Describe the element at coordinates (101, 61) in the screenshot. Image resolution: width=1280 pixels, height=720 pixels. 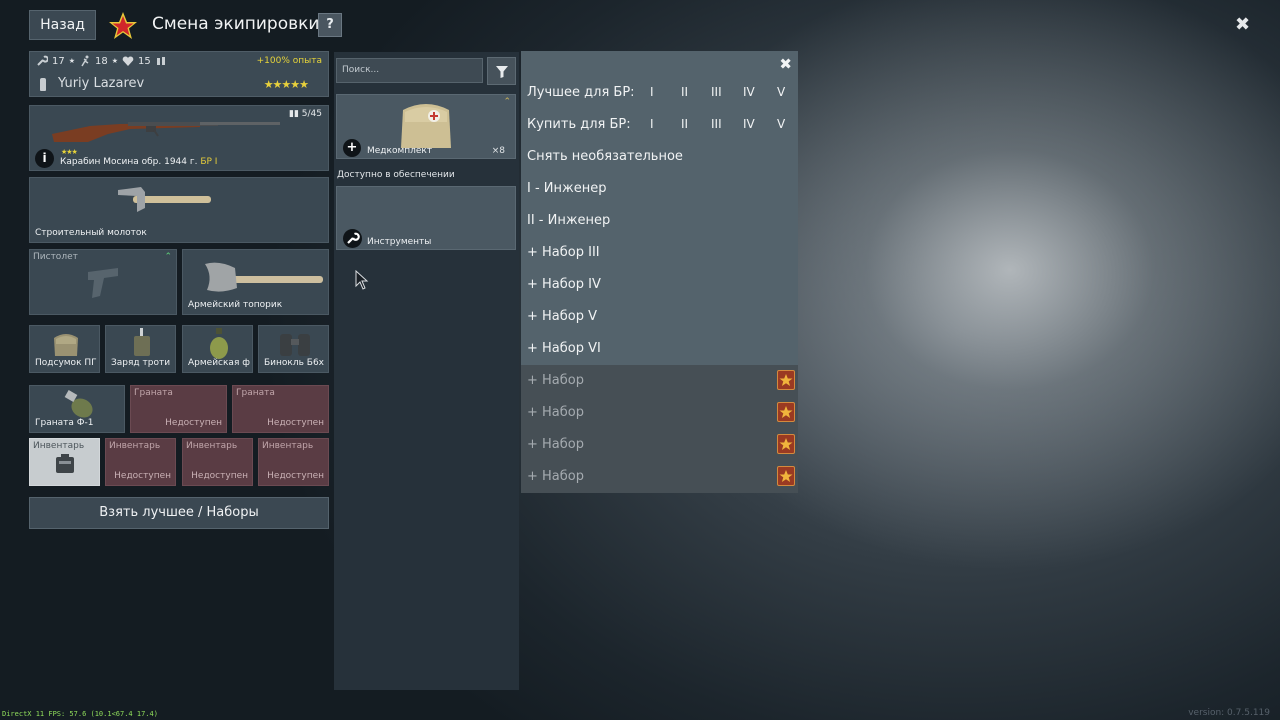
I see `stat-value: 18` at that location.